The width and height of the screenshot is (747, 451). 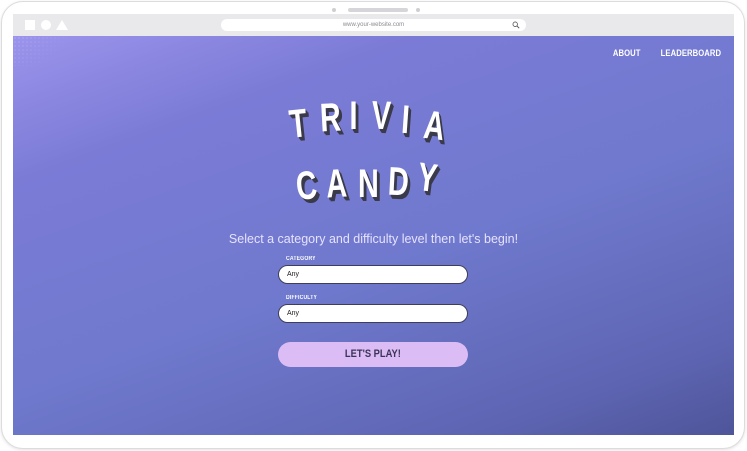 I want to click on sensor-dot, so click(x=418, y=10).